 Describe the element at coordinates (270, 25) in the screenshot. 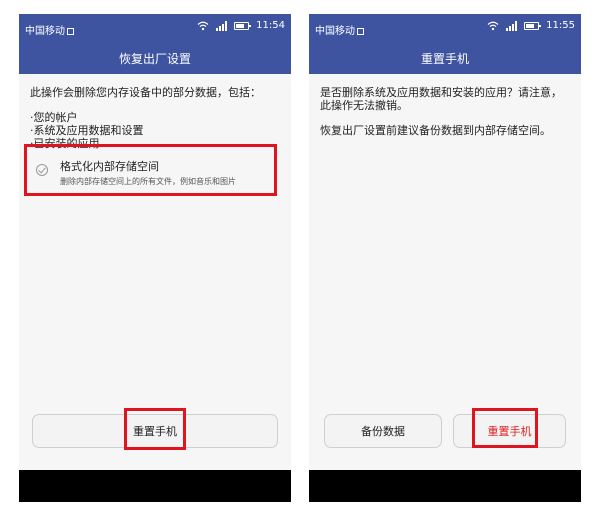

I see `status-time: 11:54` at that location.